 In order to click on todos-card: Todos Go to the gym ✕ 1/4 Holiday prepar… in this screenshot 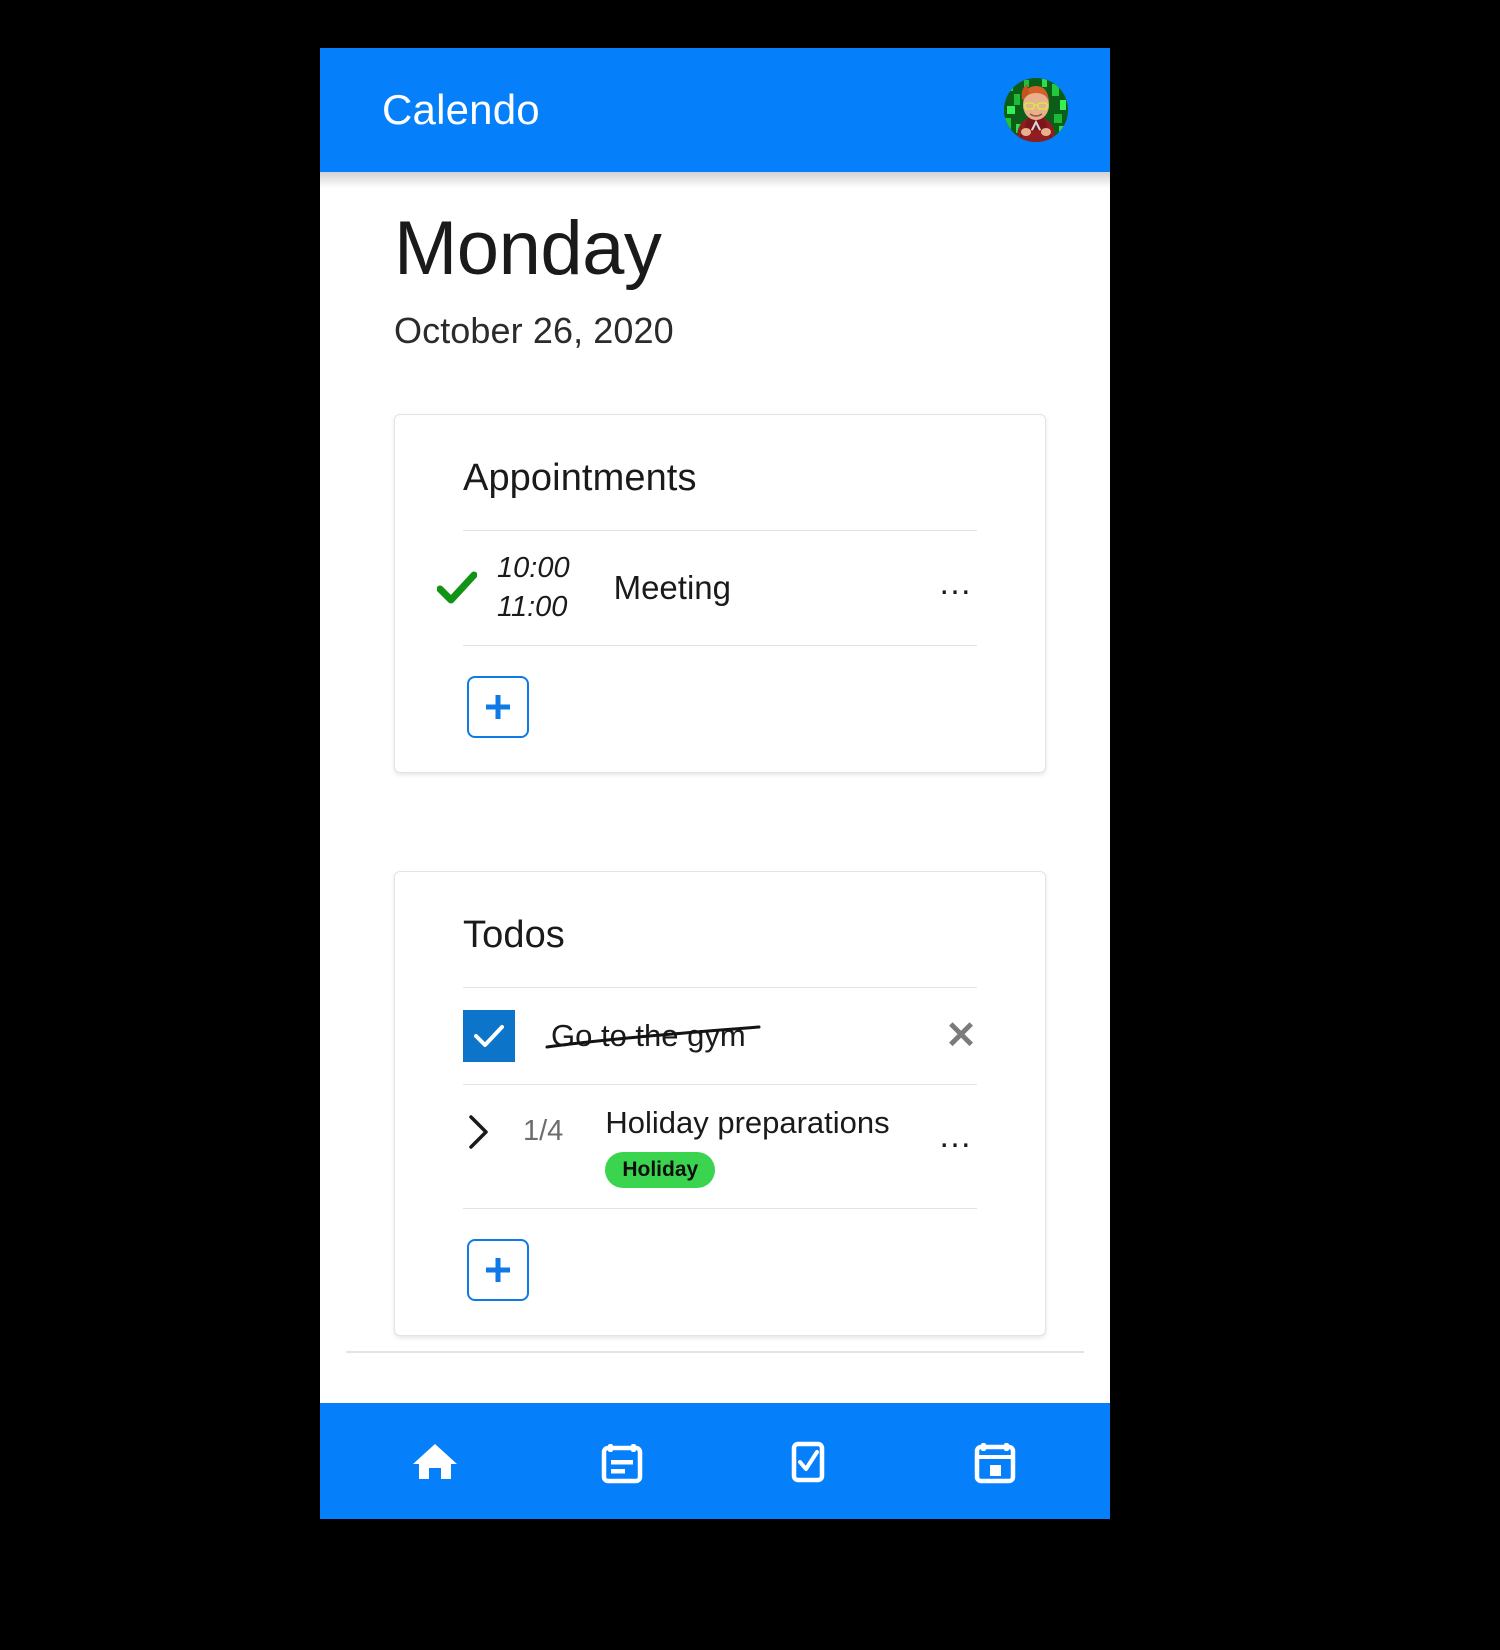, I will do `click(720, 1103)`.